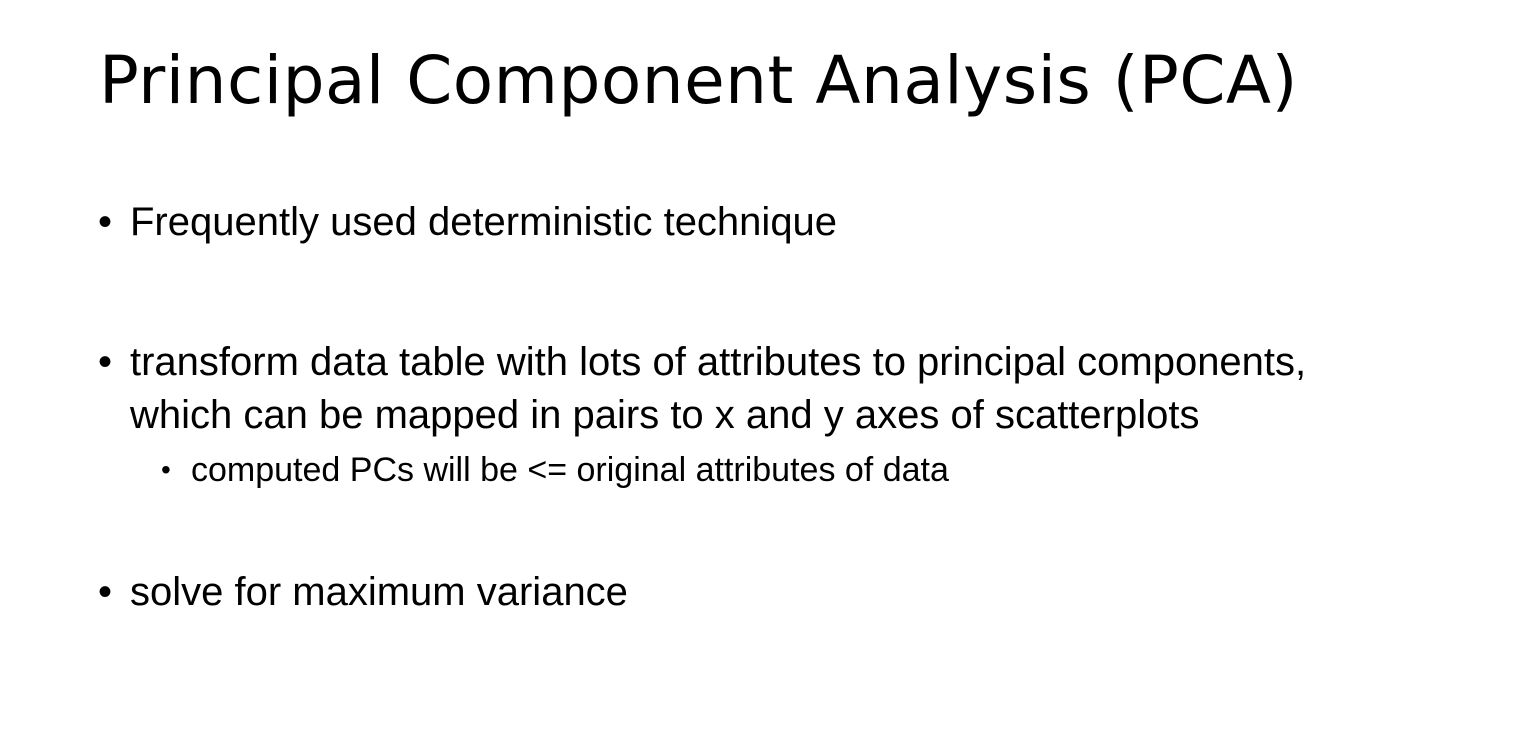 Image resolution: width=1538 pixels, height=736 pixels. Describe the element at coordinates (484, 222) in the screenshot. I see `bullet-text: Frequently used deterministic technique` at that location.